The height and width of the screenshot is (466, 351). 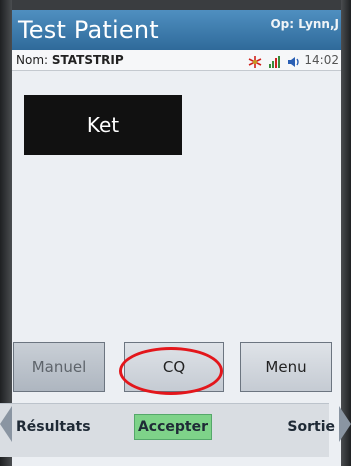 What do you see at coordinates (311, 427) in the screenshot?
I see `sortie-softkey: Sortie` at bounding box center [311, 427].